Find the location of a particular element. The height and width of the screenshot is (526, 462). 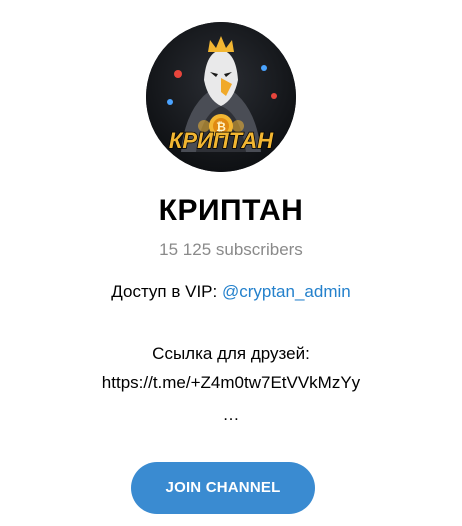

vip-label: Доступ в VIP: is located at coordinates (166, 291).